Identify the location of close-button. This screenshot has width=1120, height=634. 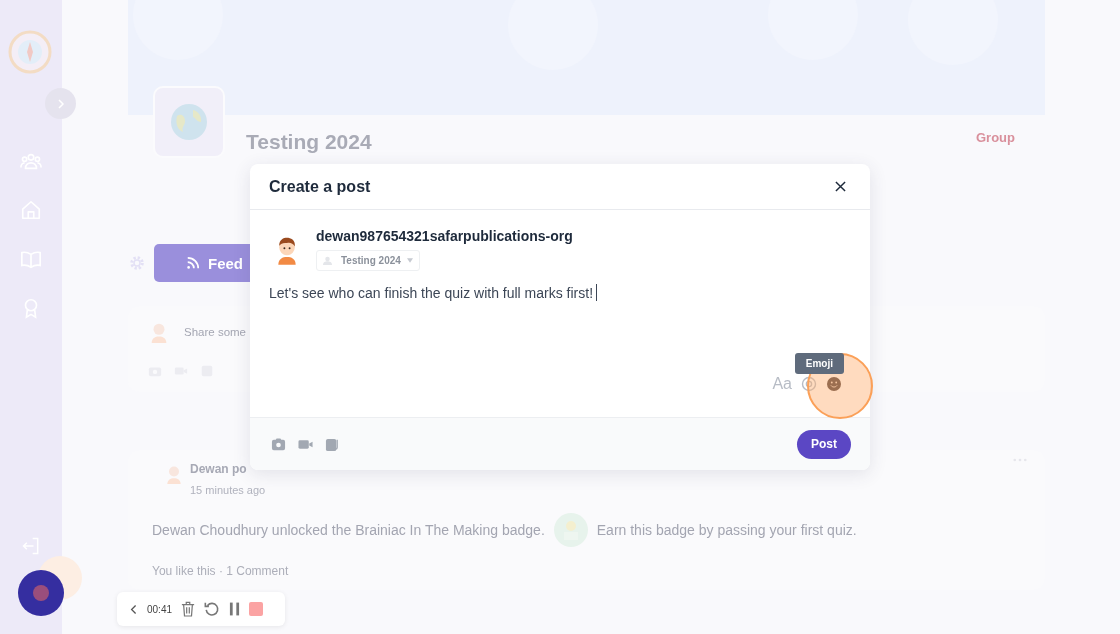
(840, 186).